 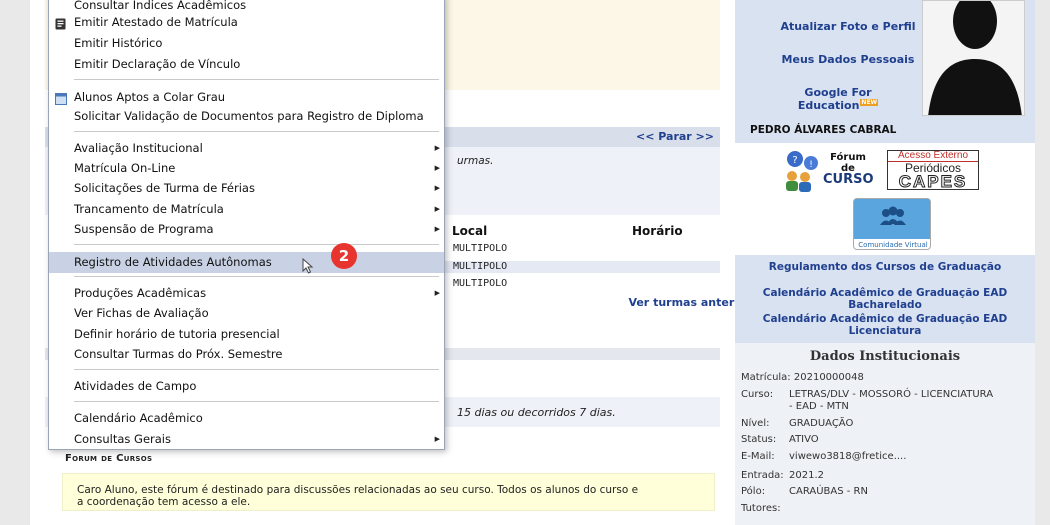 What do you see at coordinates (973, 58) in the screenshot?
I see `profile-photo` at bounding box center [973, 58].